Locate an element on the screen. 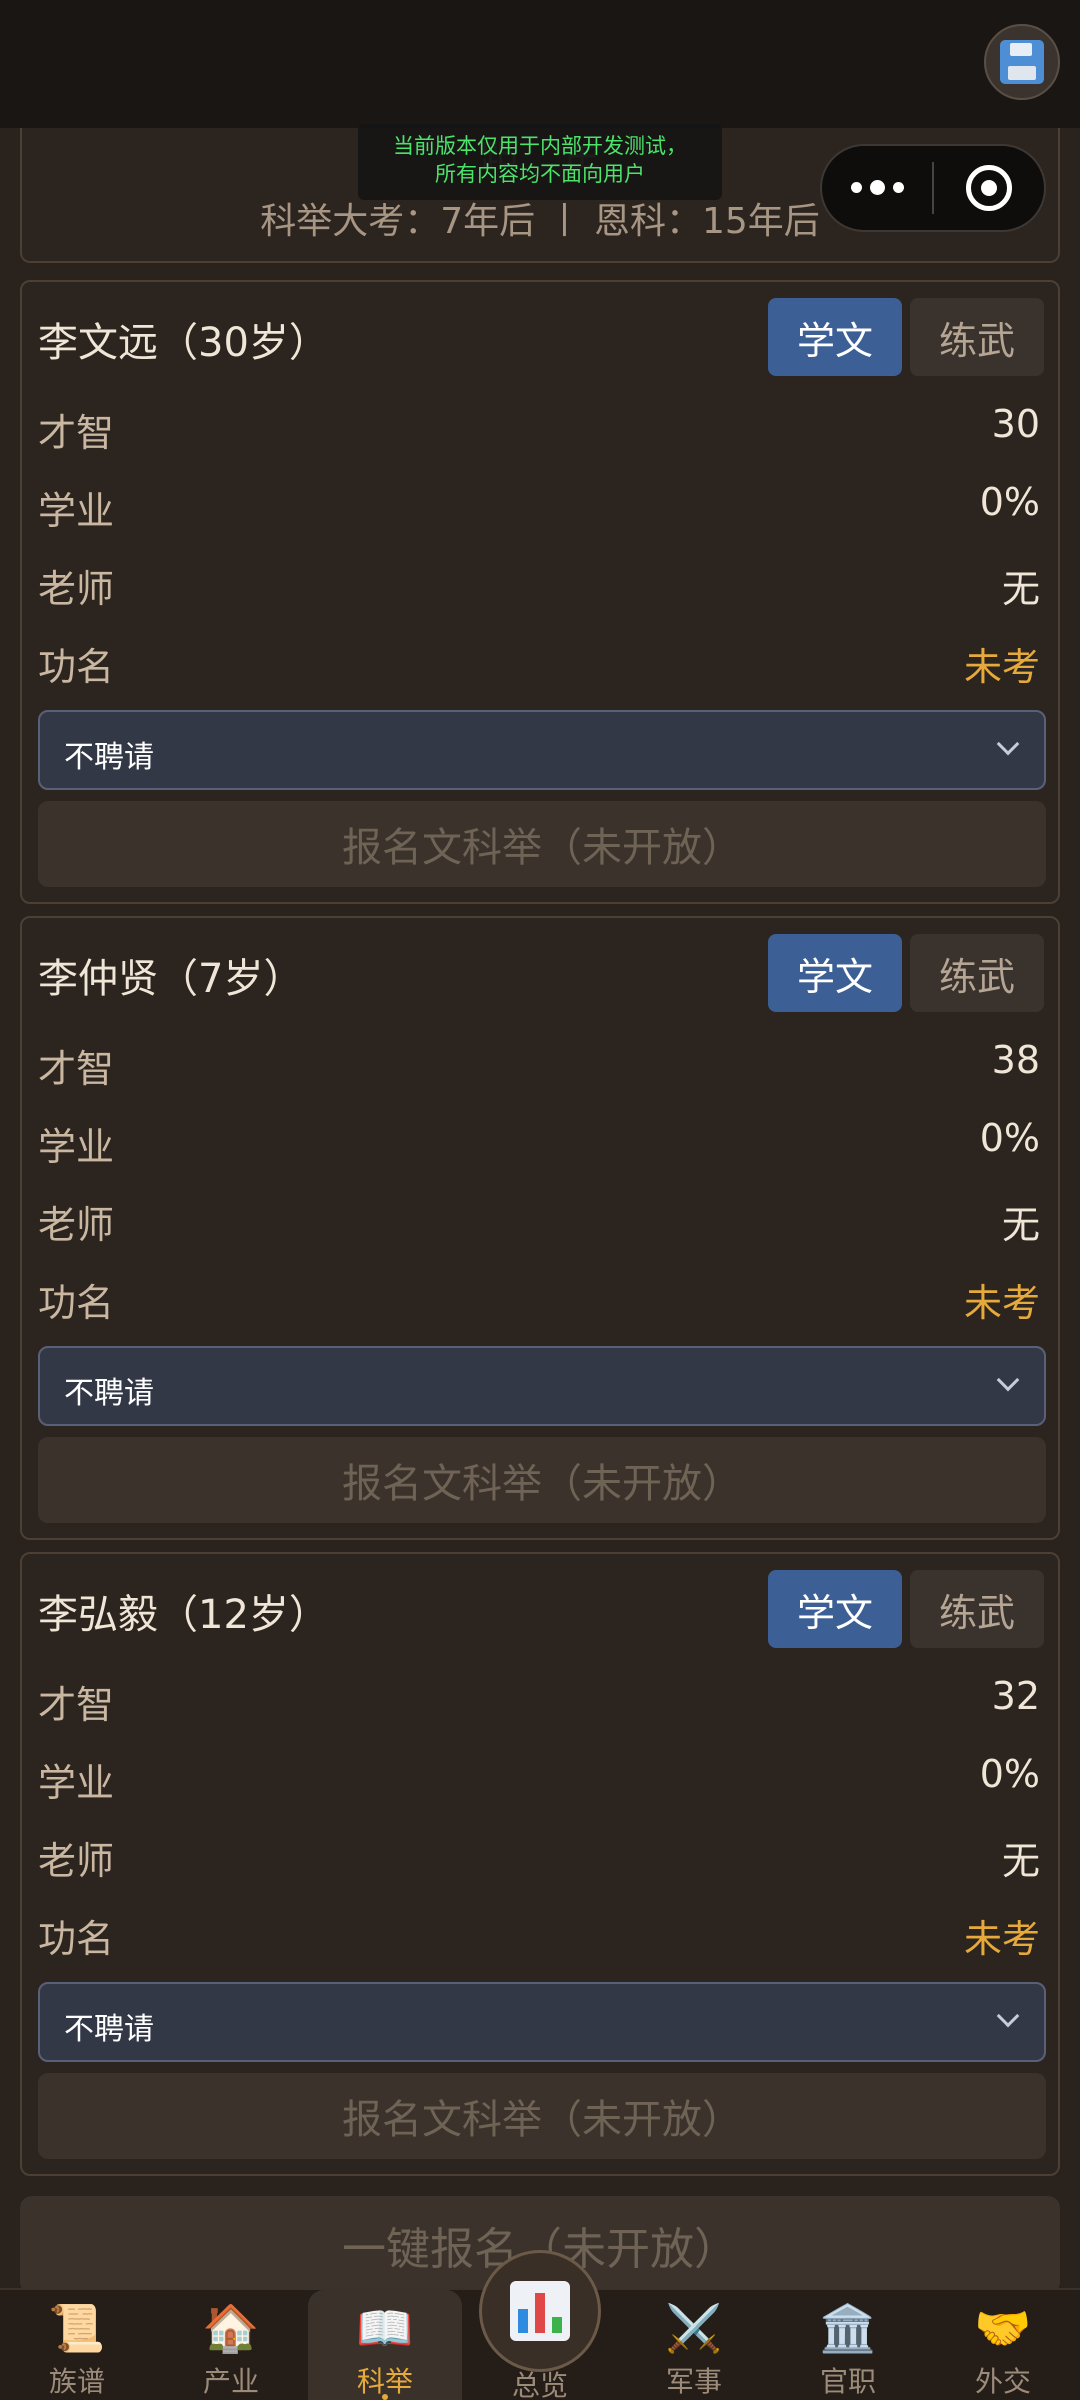 Image resolution: width=1080 pixels, height=2400 pixels. nav-label: 官职 is located at coordinates (847, 2381).